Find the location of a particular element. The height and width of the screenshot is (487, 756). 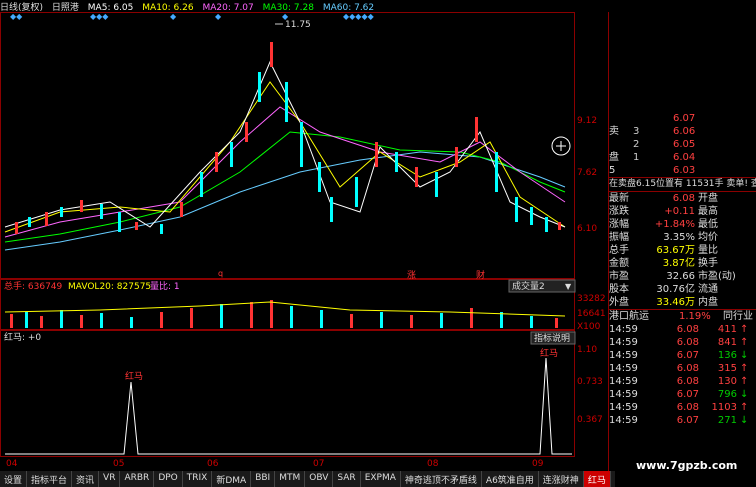

tab-4: ARBR is located at coordinates (137, 479).